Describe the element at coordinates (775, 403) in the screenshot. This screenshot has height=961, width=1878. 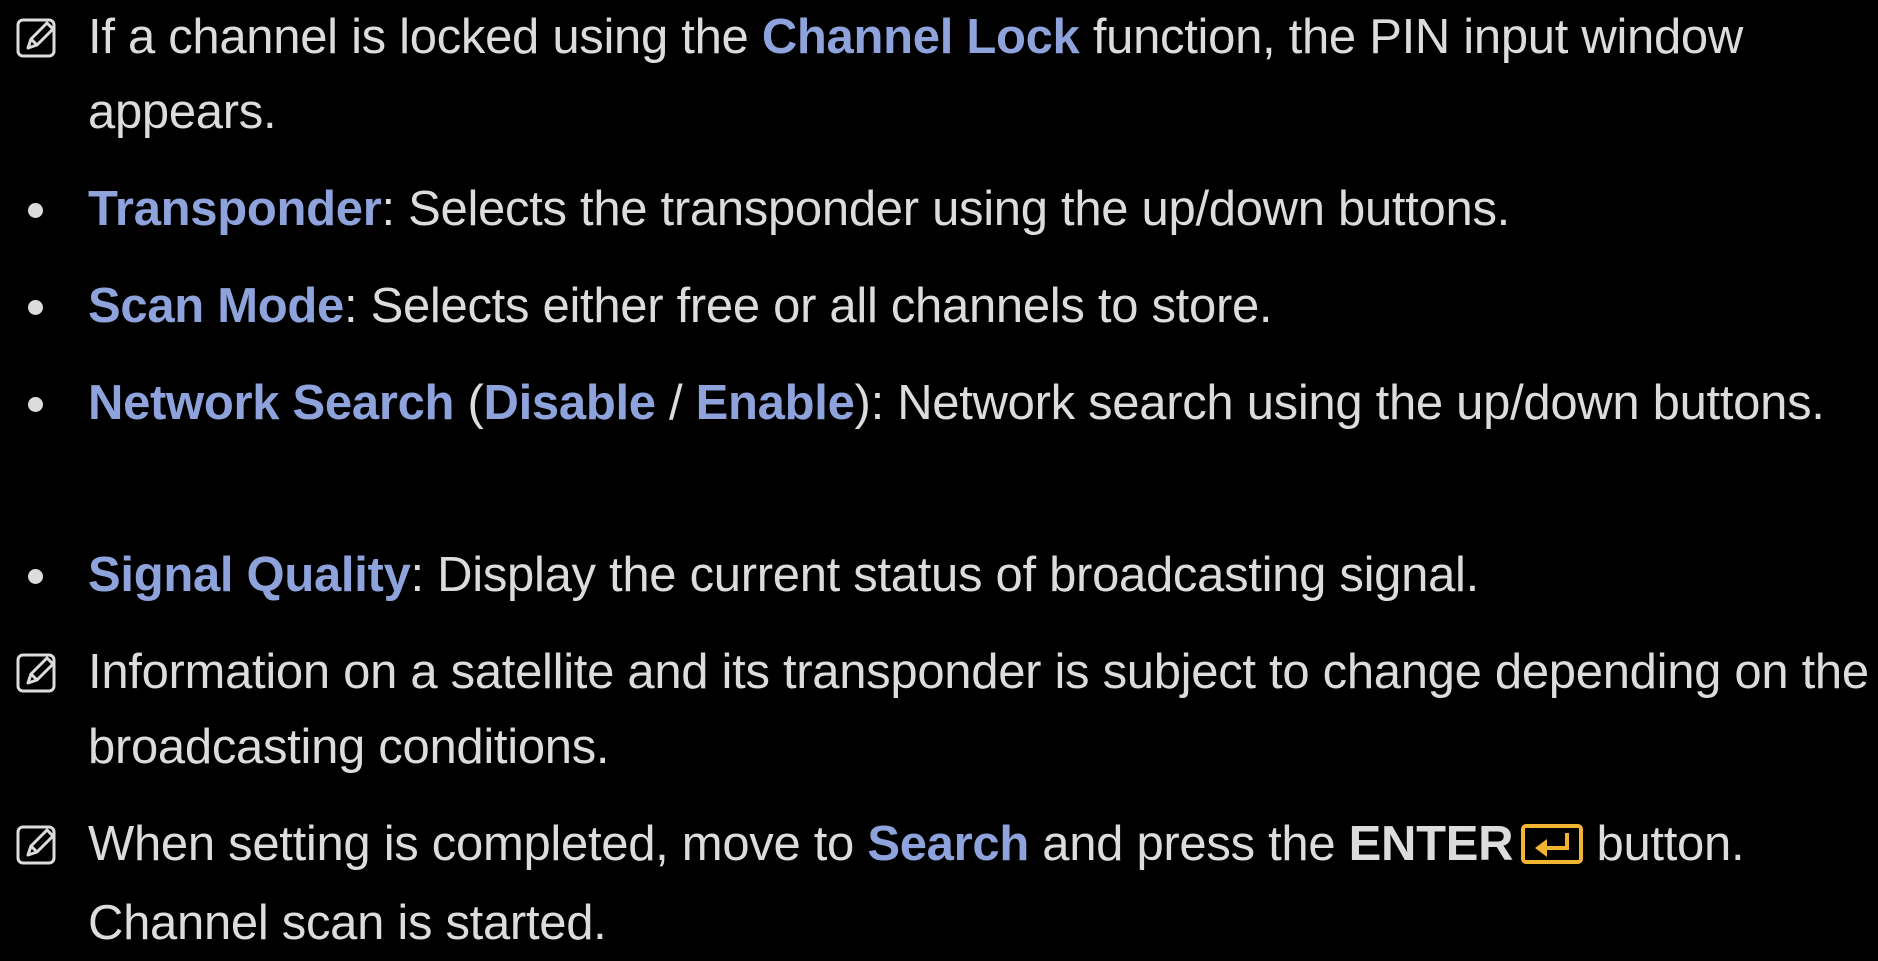
I see `enable-option: Enable` at that location.